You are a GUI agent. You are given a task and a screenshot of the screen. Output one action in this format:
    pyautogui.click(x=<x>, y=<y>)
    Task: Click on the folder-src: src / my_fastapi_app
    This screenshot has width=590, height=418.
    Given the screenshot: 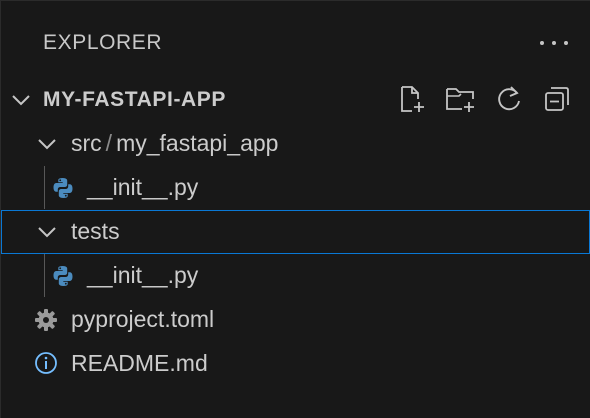 What is the action you would take?
    pyautogui.click(x=295, y=144)
    